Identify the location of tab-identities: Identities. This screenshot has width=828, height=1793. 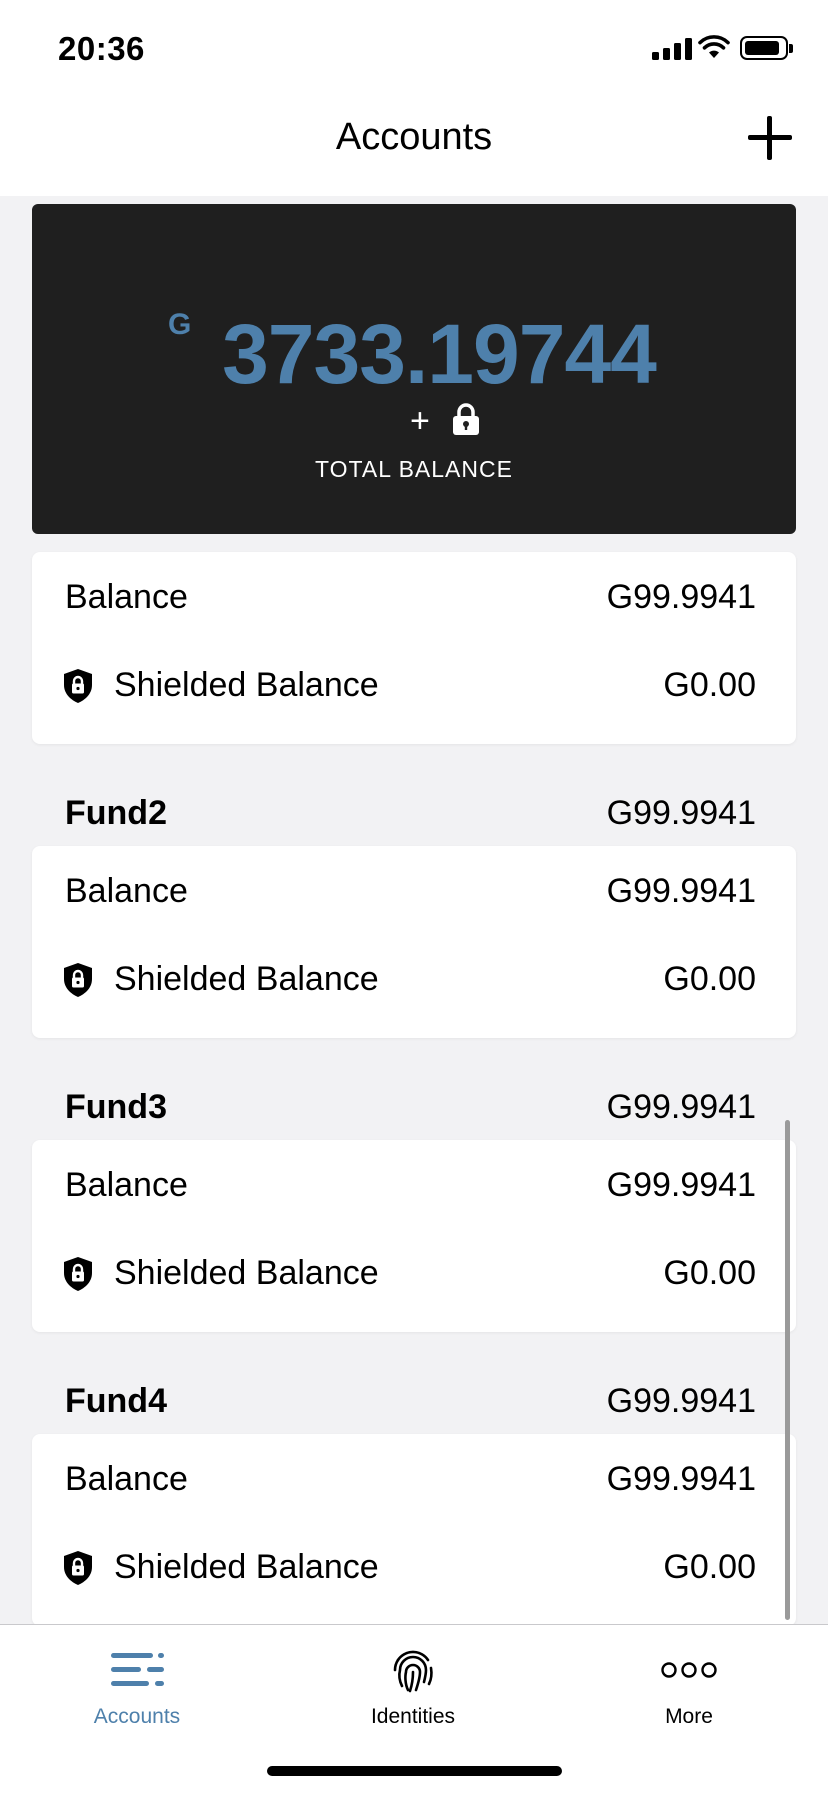
(413, 1686).